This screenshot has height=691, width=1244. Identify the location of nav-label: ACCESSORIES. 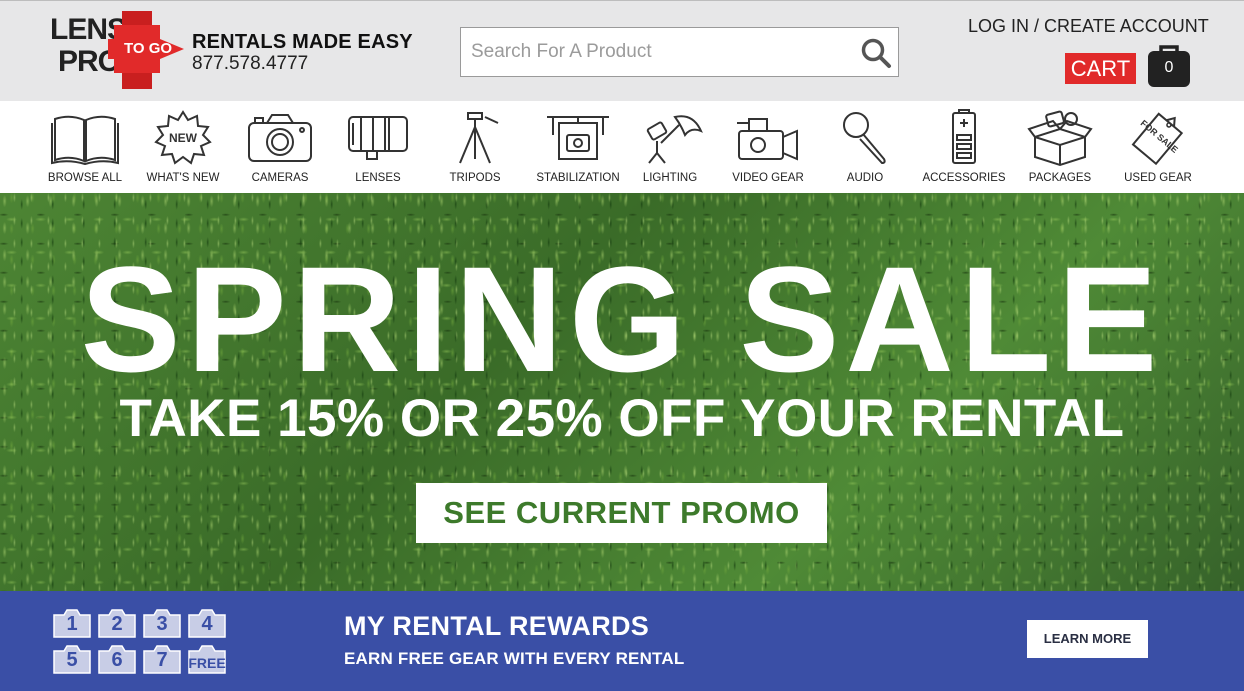
(964, 178).